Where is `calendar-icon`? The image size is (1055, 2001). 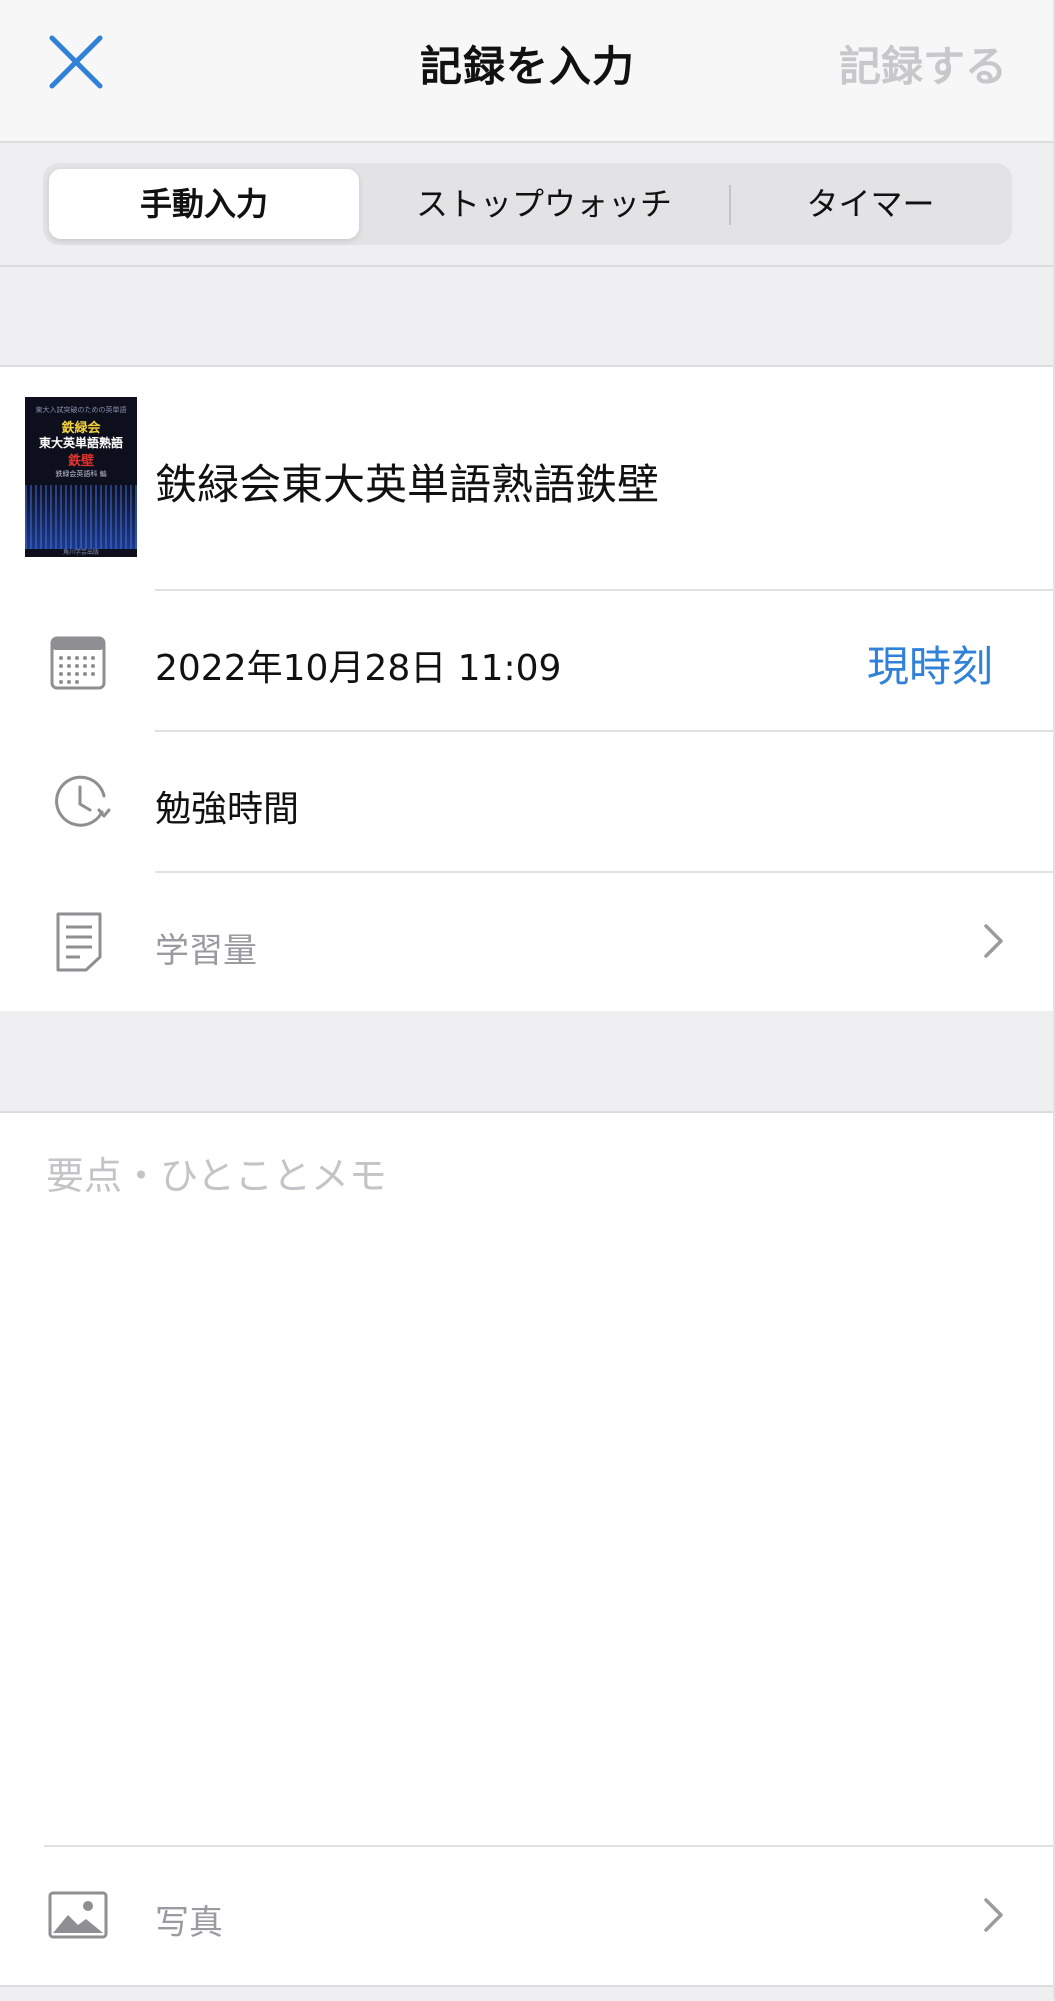
calendar-icon is located at coordinates (78, 663).